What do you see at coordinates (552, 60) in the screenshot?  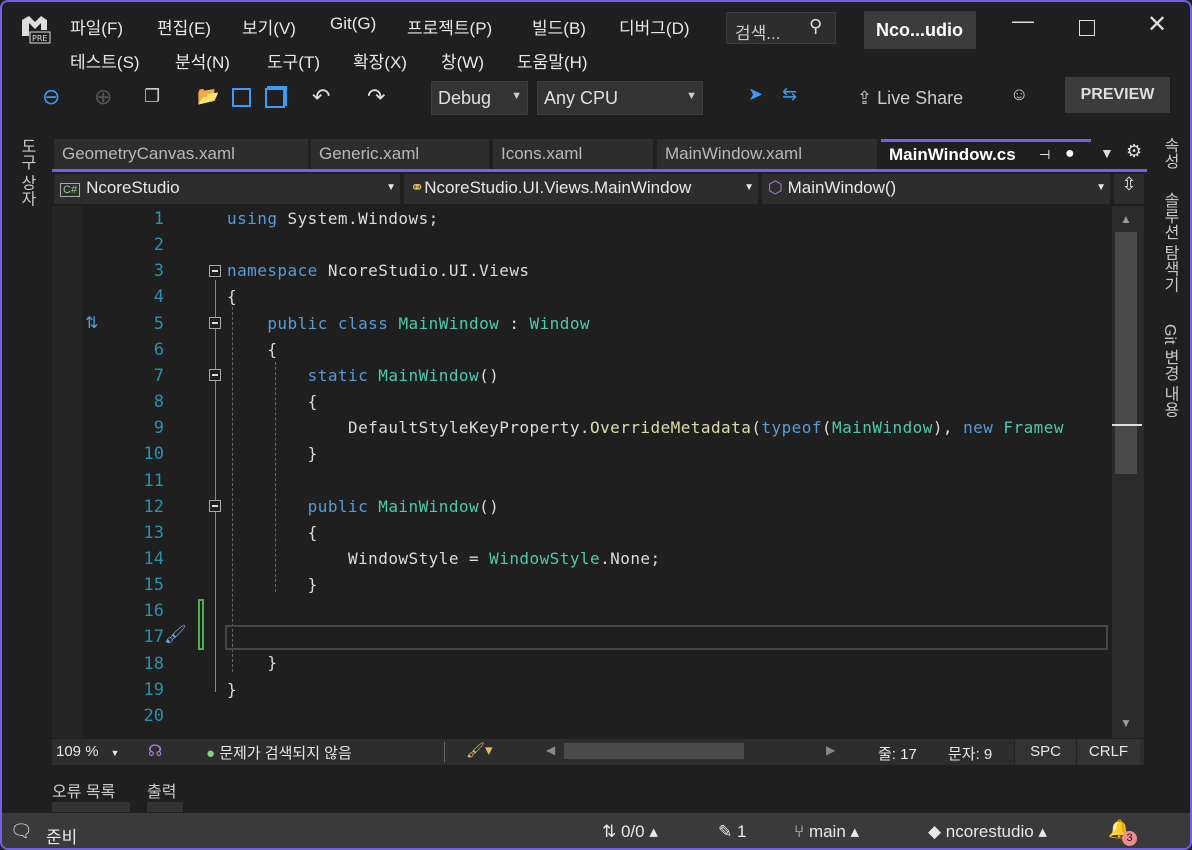 I see `menu-item: 도움말(H)` at bounding box center [552, 60].